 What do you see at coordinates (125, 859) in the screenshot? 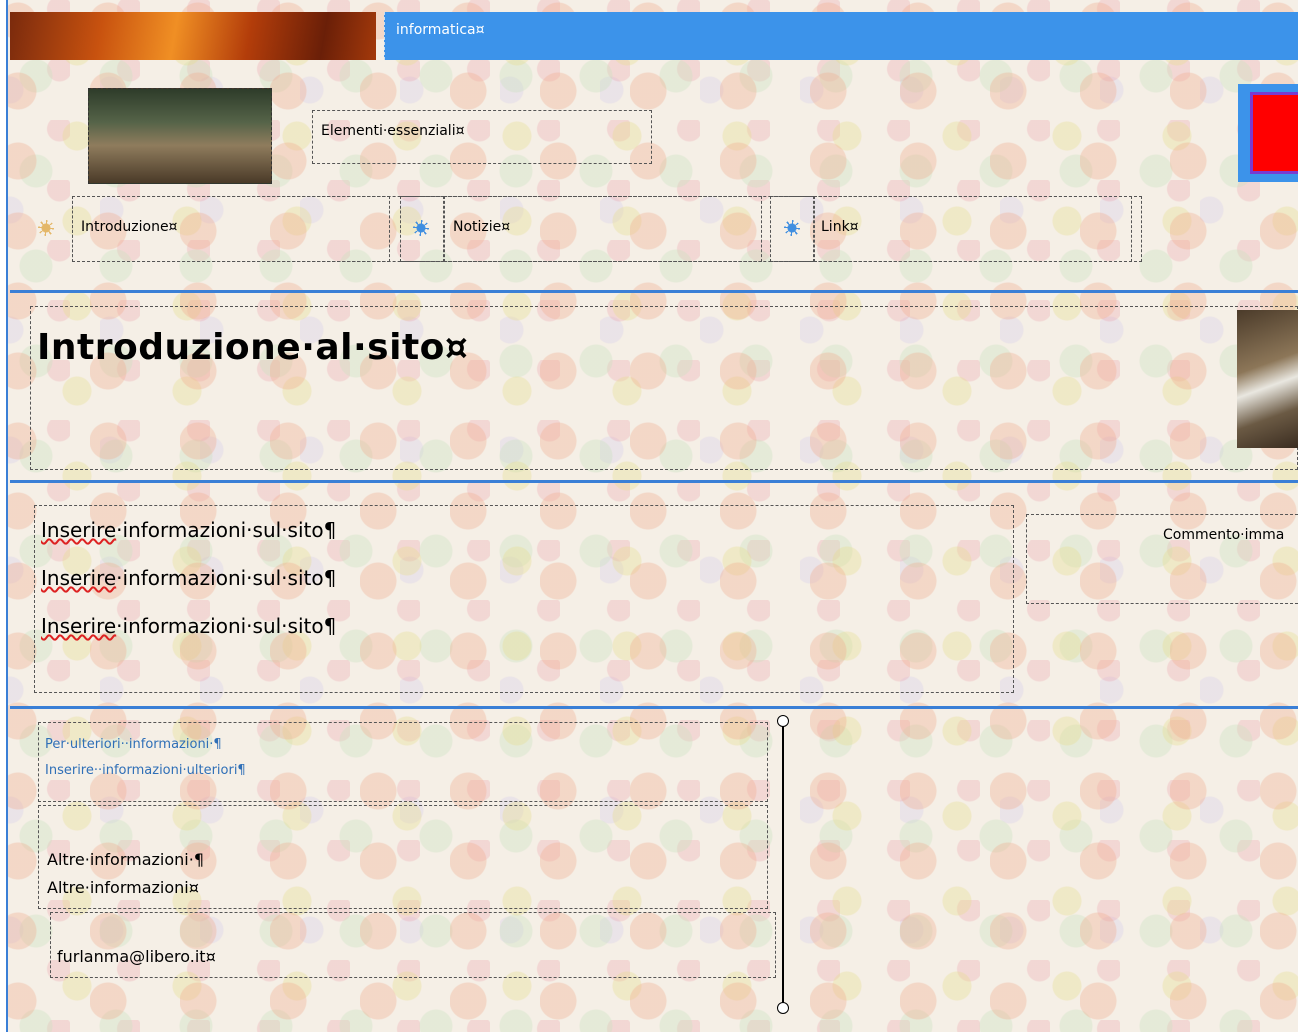
I see `other-info-line1: Altre·informazioni·¶` at bounding box center [125, 859].